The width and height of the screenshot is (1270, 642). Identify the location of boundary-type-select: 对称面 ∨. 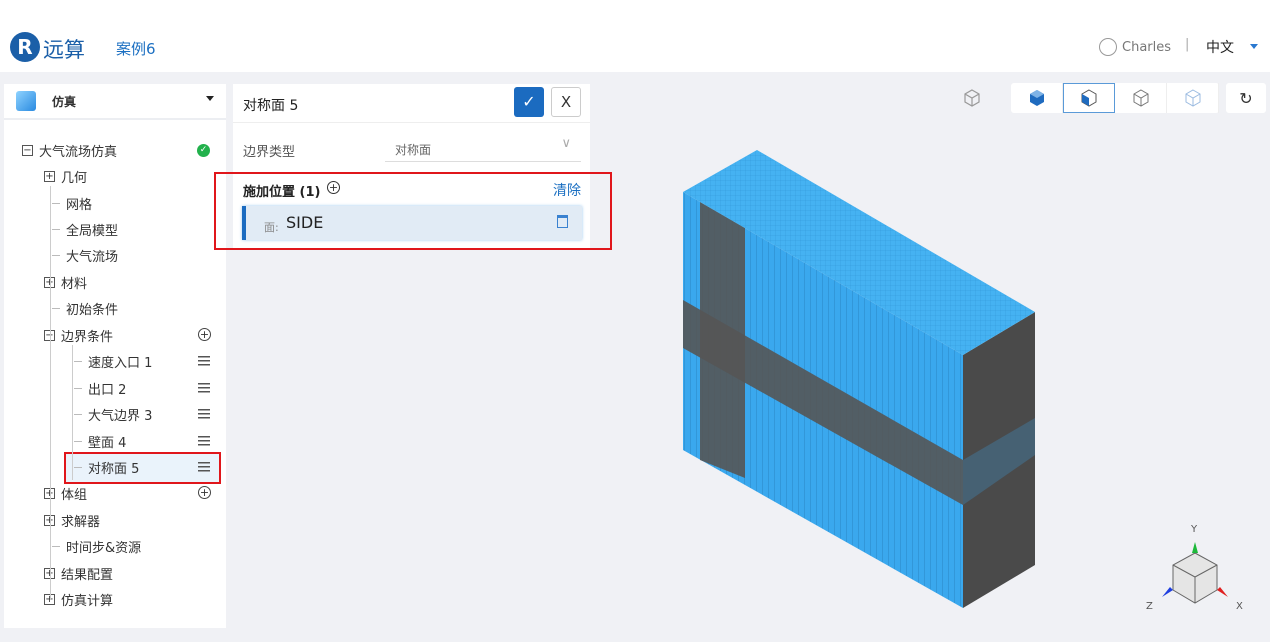
(483, 147).